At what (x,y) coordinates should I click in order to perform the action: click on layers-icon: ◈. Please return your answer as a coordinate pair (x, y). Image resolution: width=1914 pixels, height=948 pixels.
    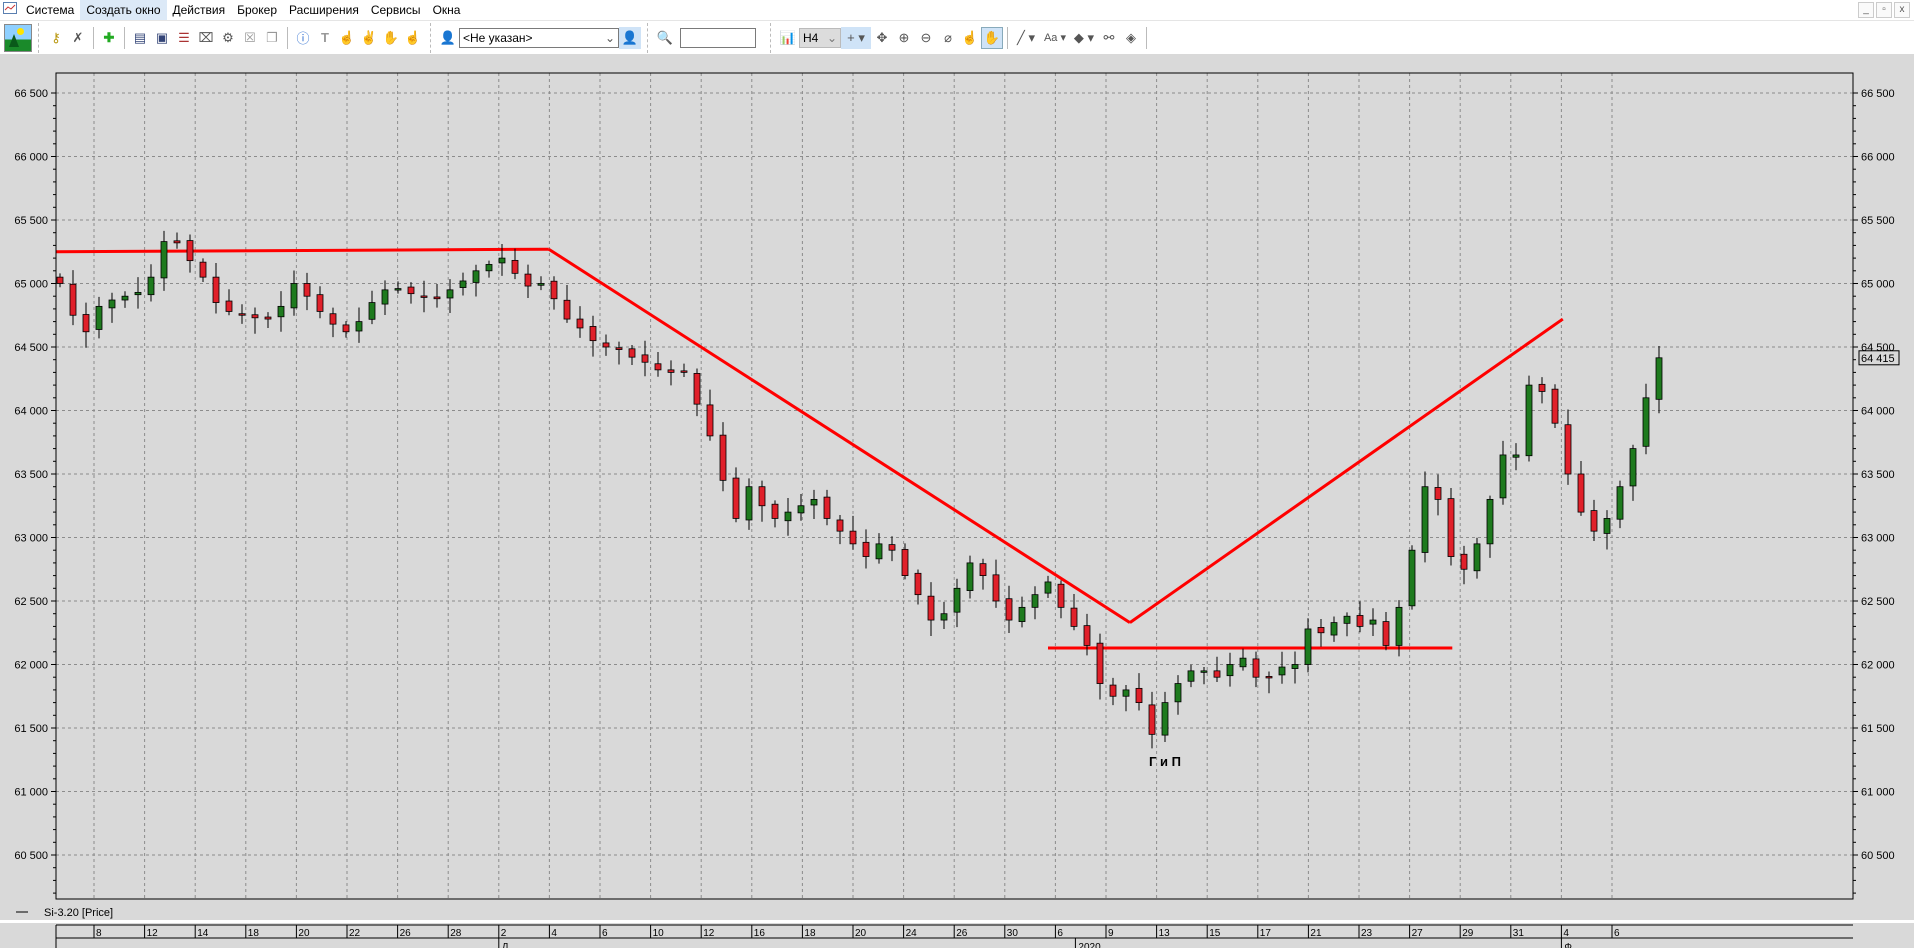
    Looking at the image, I should click on (1131, 38).